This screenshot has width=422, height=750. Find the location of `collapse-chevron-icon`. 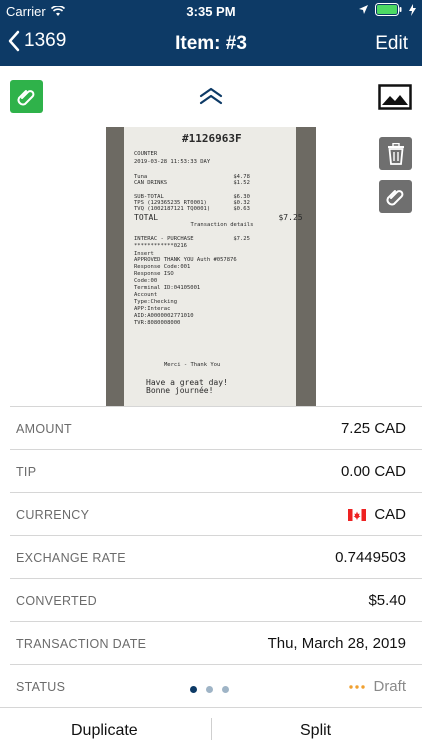

collapse-chevron-icon is located at coordinates (211, 96).